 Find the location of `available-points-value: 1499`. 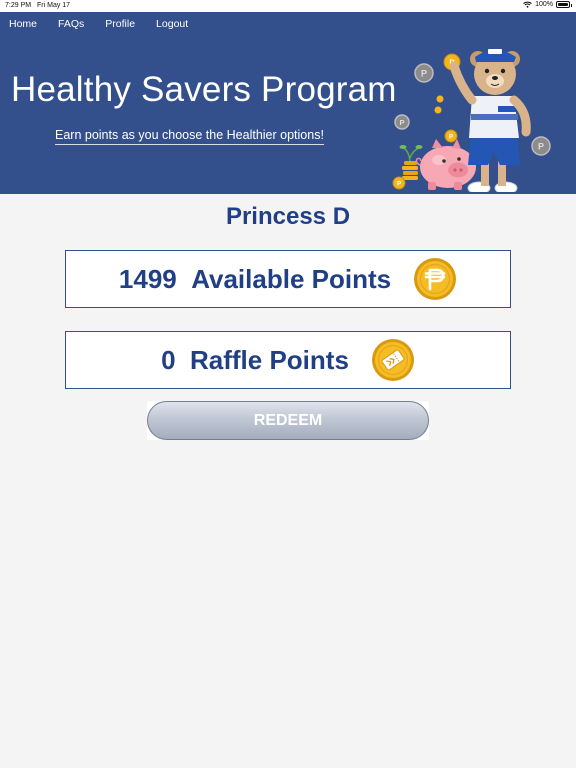

available-points-value: 1499 is located at coordinates (147, 278).